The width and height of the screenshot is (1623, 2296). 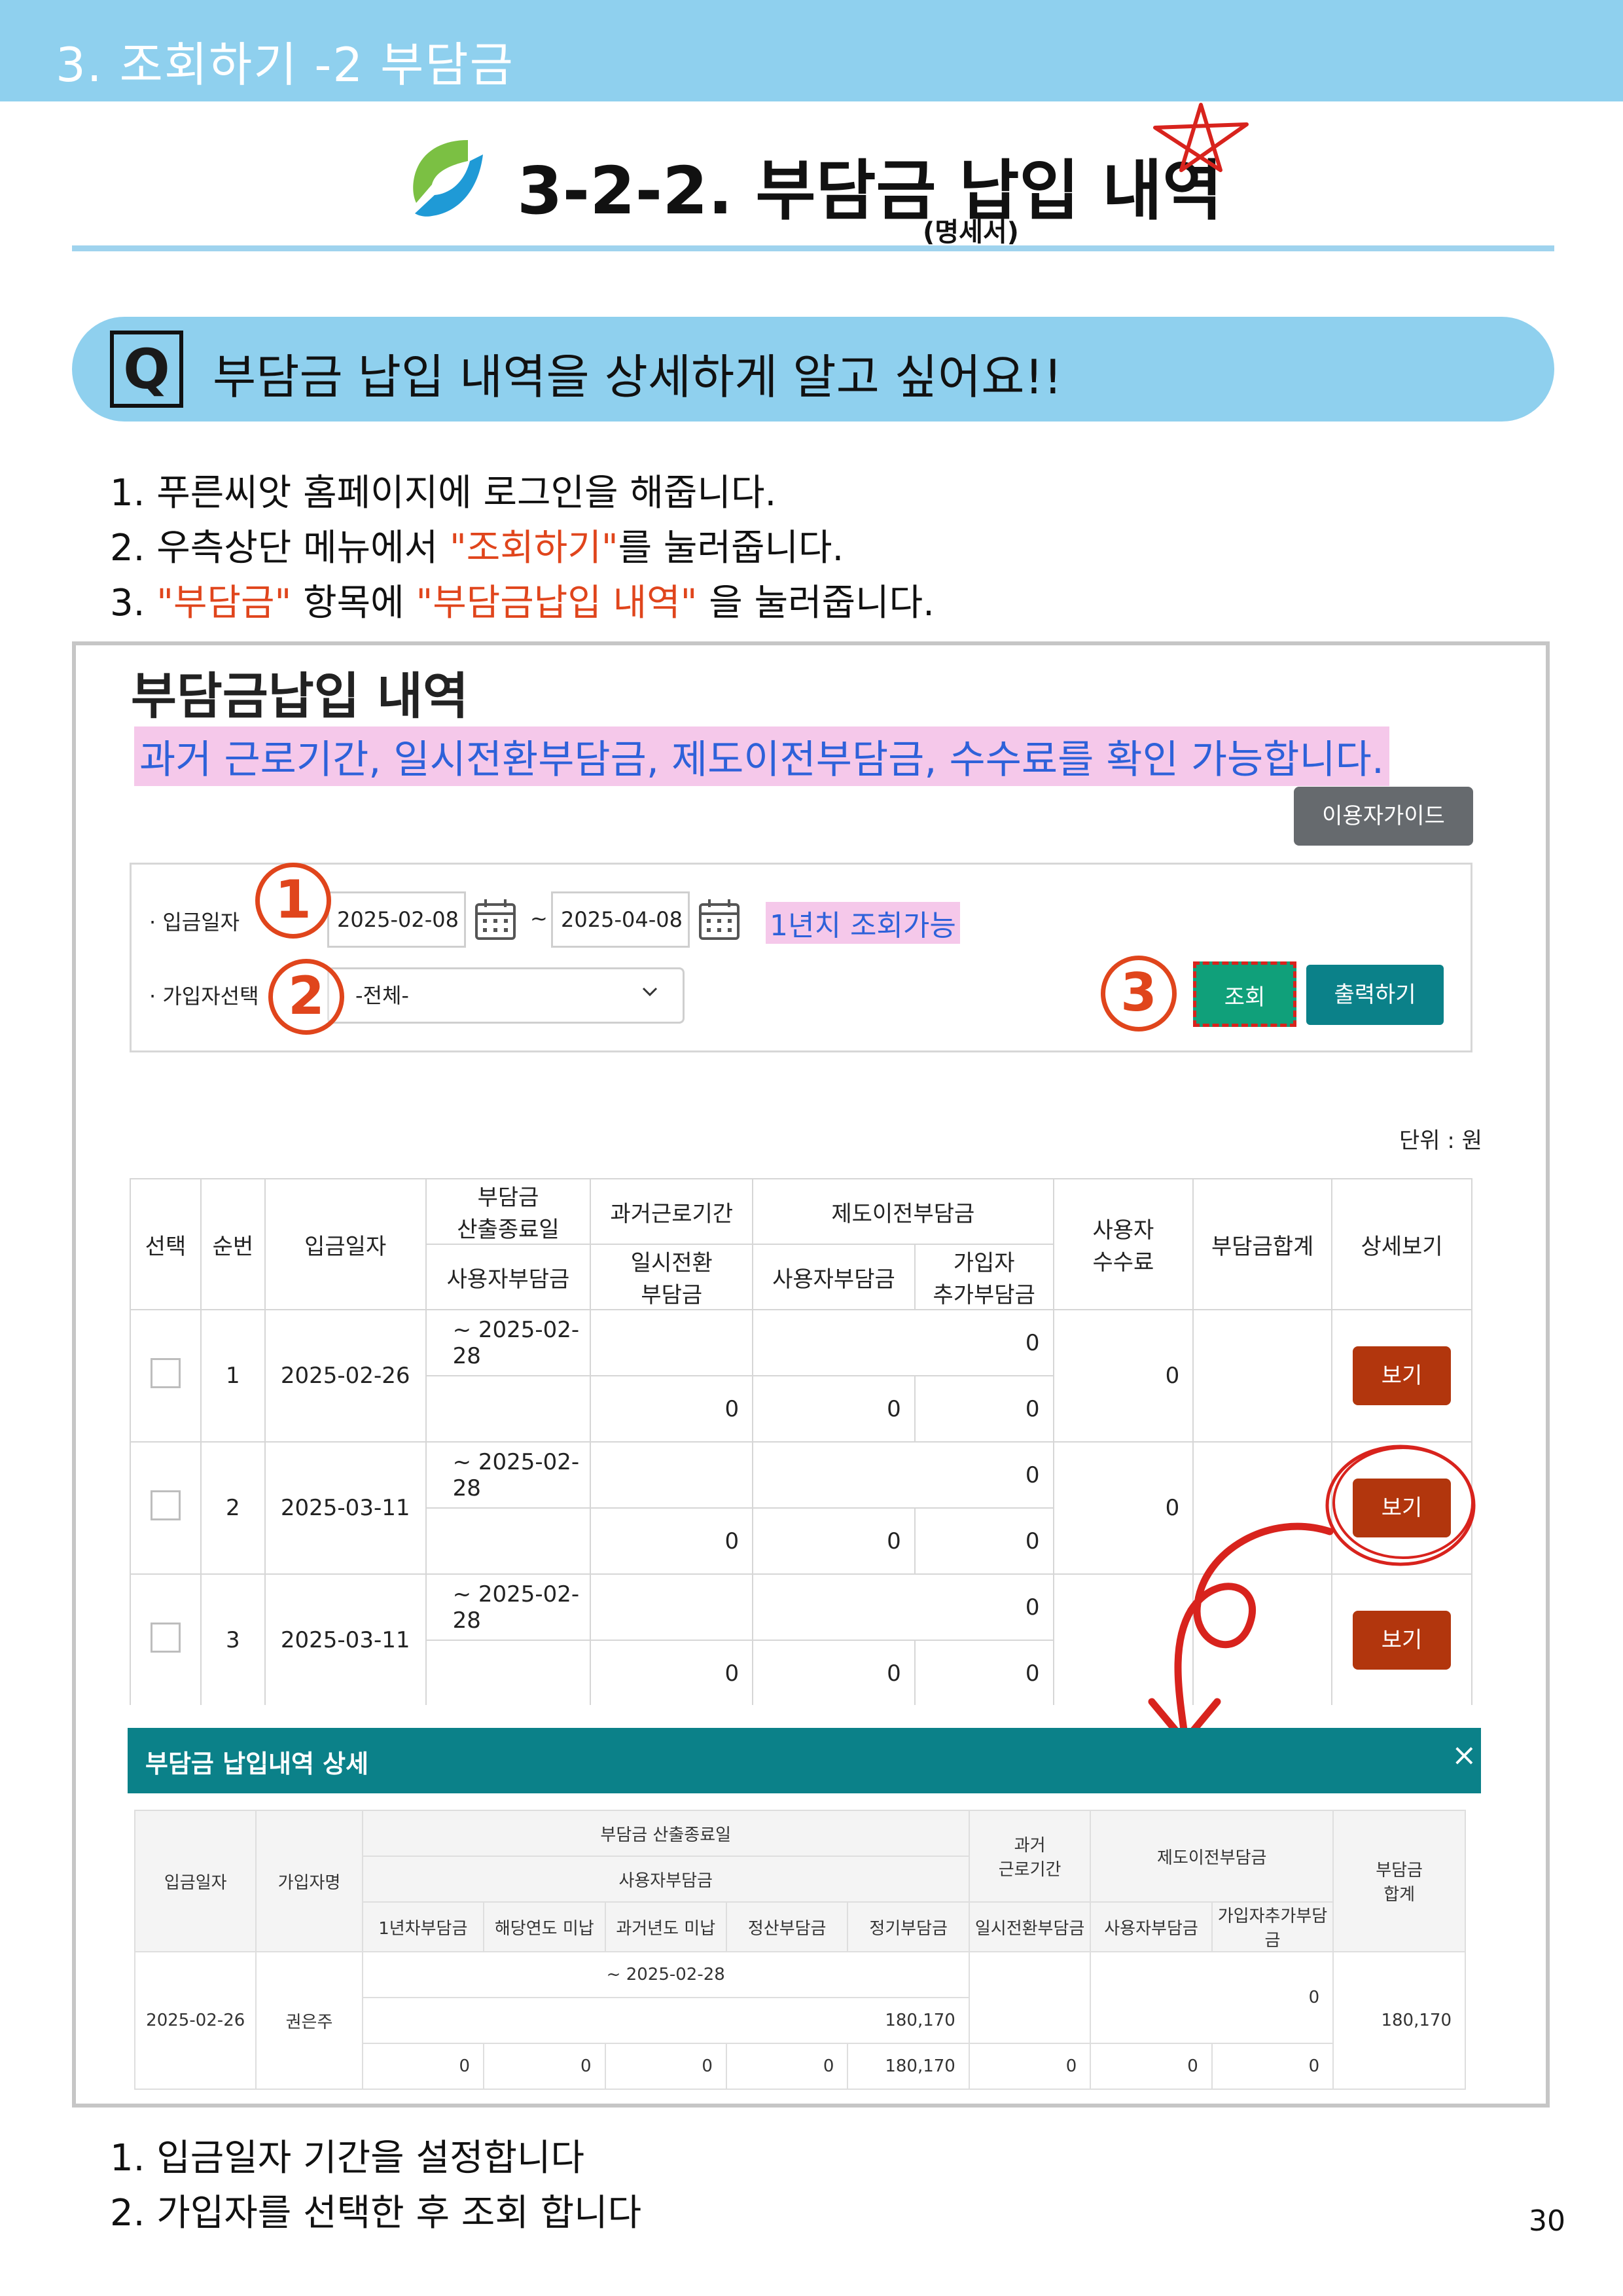 What do you see at coordinates (1030, 1926) in the screenshot?
I see `dth-c6: 일시전환부담금` at bounding box center [1030, 1926].